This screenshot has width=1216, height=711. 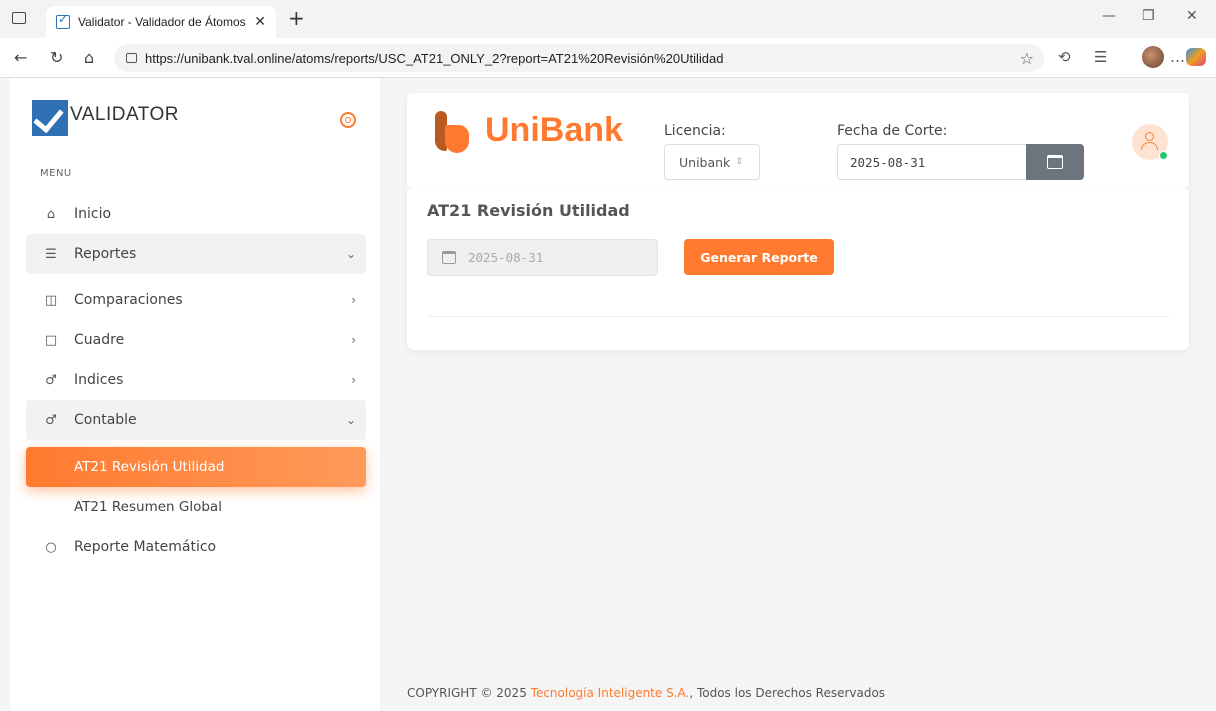 I want to click on collapse-sidebar-icon, so click(x=348, y=120).